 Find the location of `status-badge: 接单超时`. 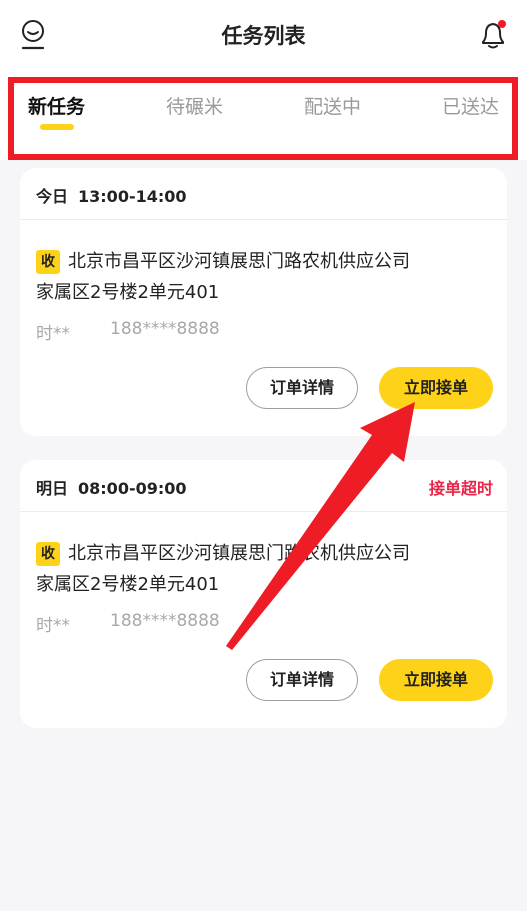

status-badge: 接单超时 is located at coordinates (460, 488).